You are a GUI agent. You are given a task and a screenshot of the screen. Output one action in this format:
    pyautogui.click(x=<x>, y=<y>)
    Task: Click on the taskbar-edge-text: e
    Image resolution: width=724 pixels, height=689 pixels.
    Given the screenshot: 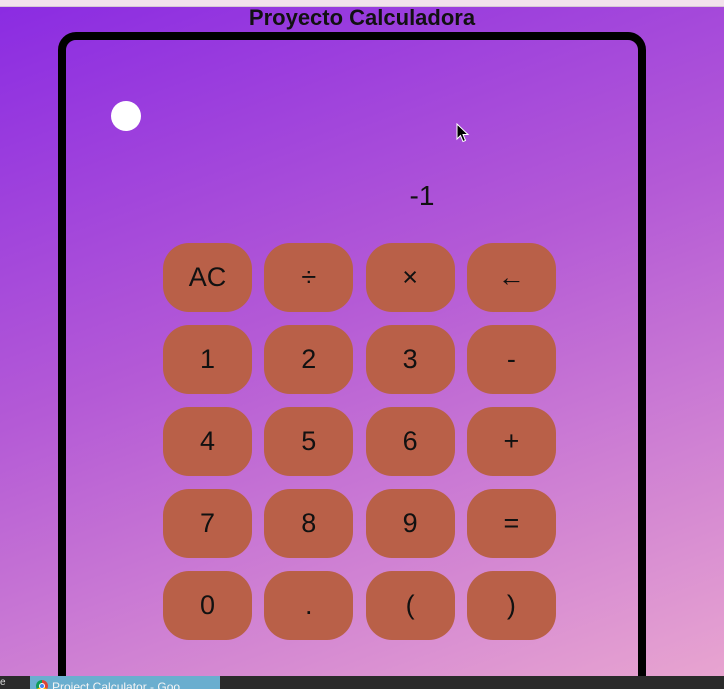 What is the action you would take?
    pyautogui.click(x=3, y=682)
    